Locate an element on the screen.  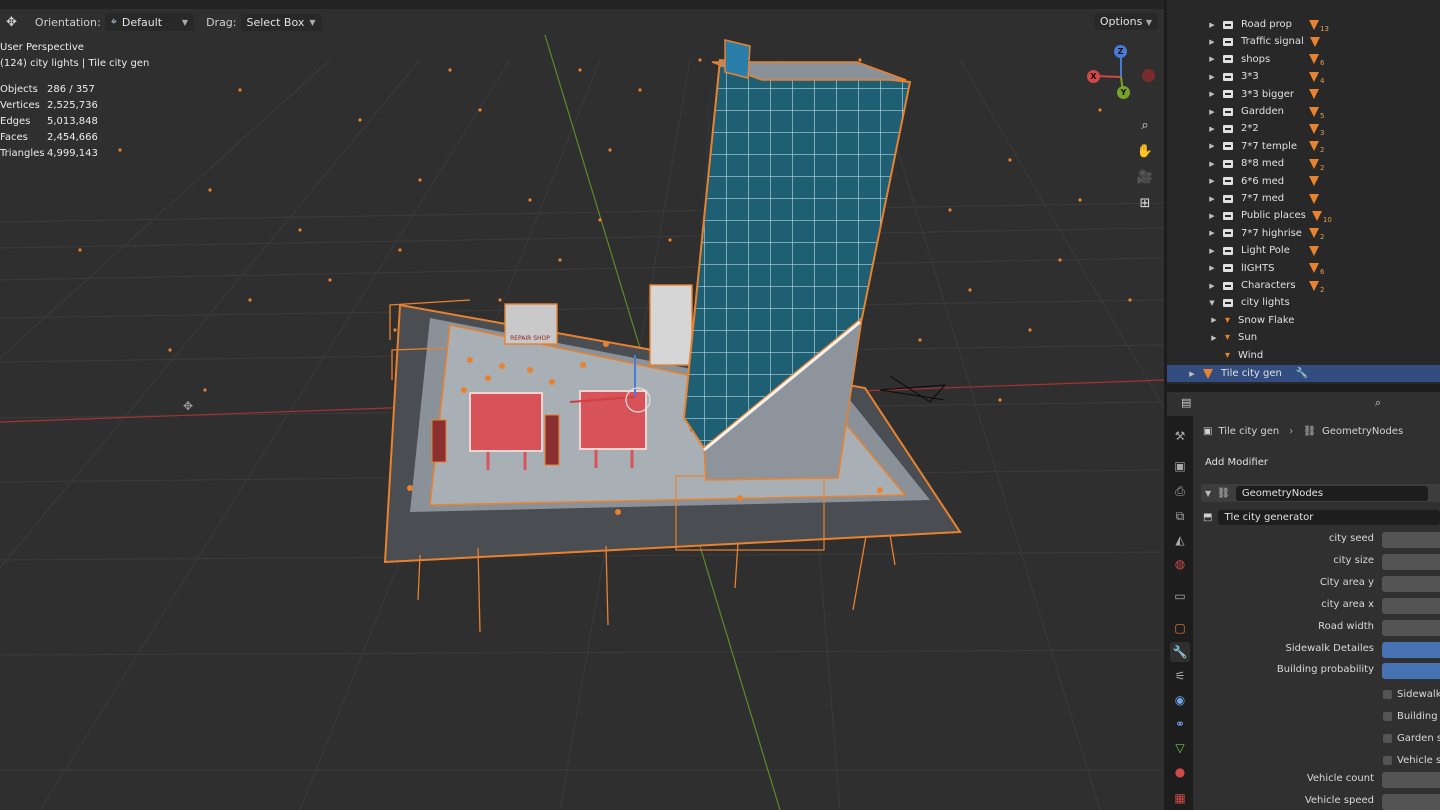
modifier-tab-icon: 🔧 is located at coordinates (1180, 652).